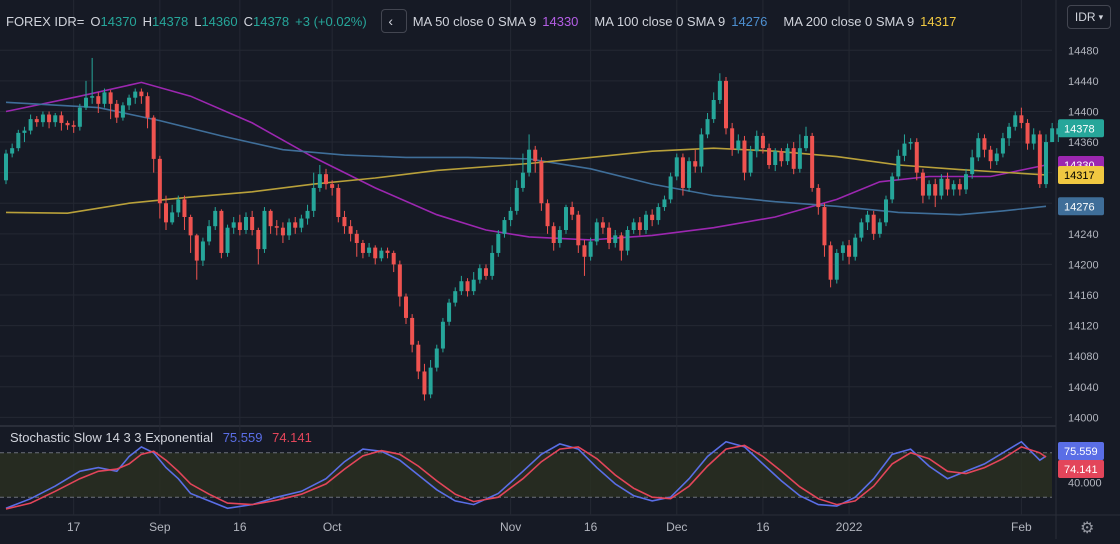 This screenshot has height=544, width=1120. Describe the element at coordinates (849, 21) in the screenshot. I see `ma200-label: MA 200 close 0 SMA 9` at that location.